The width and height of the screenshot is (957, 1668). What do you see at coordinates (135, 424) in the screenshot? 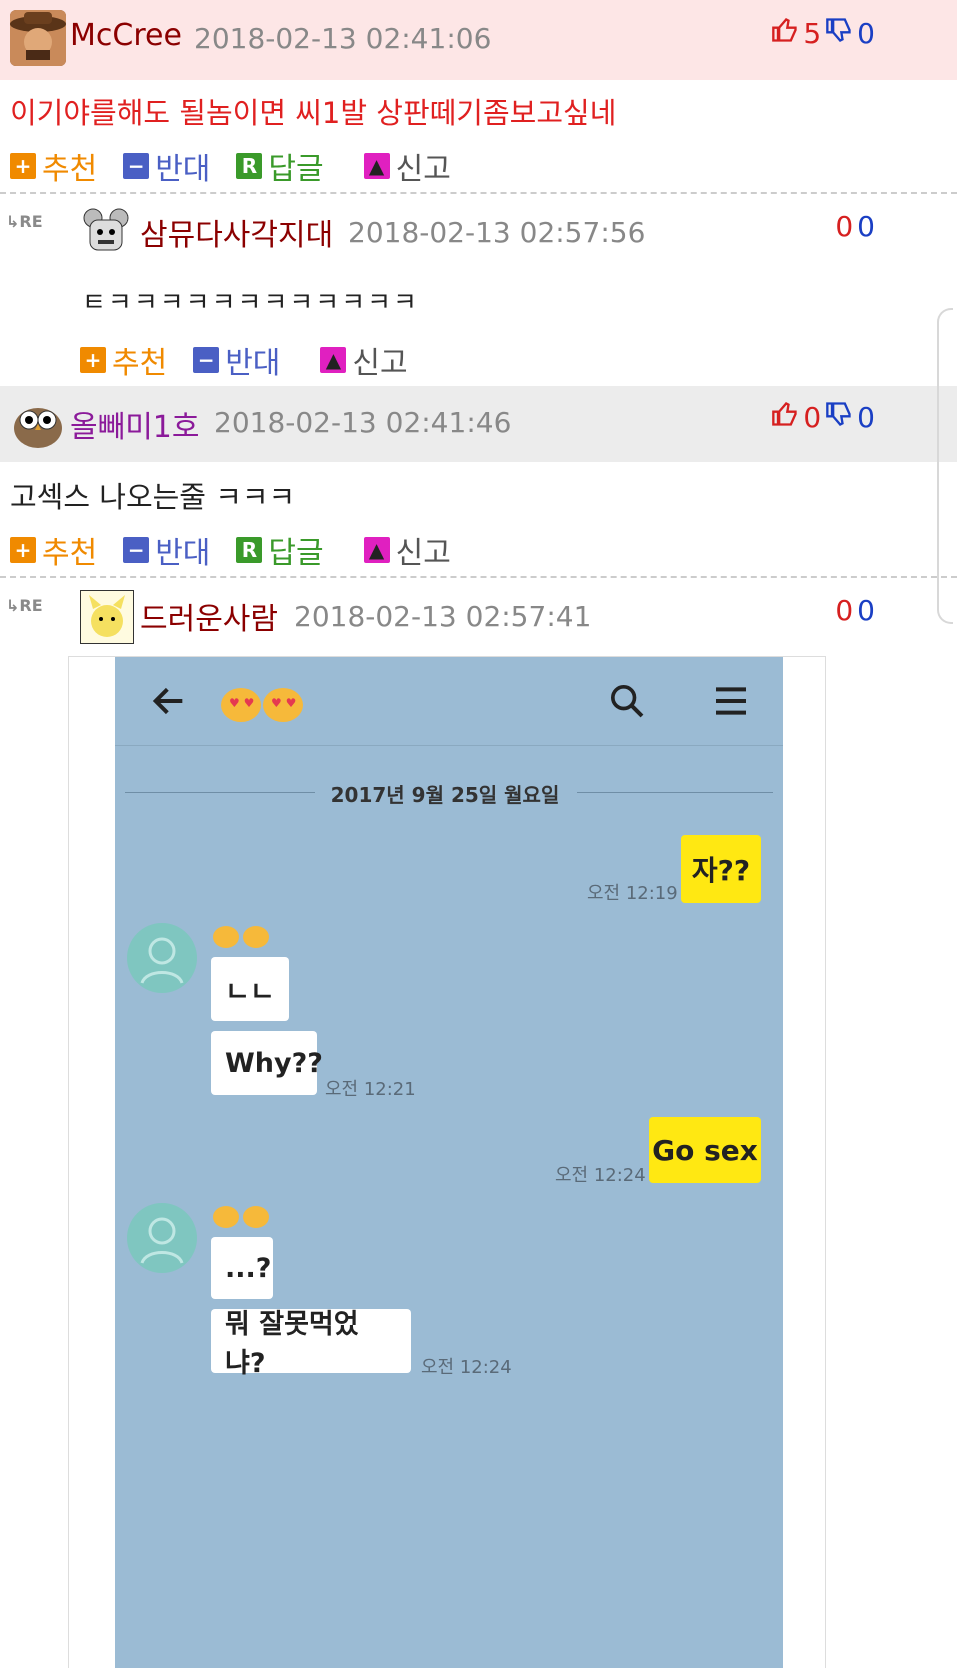
I see `comment-nickname: 올빼미1호` at bounding box center [135, 424].